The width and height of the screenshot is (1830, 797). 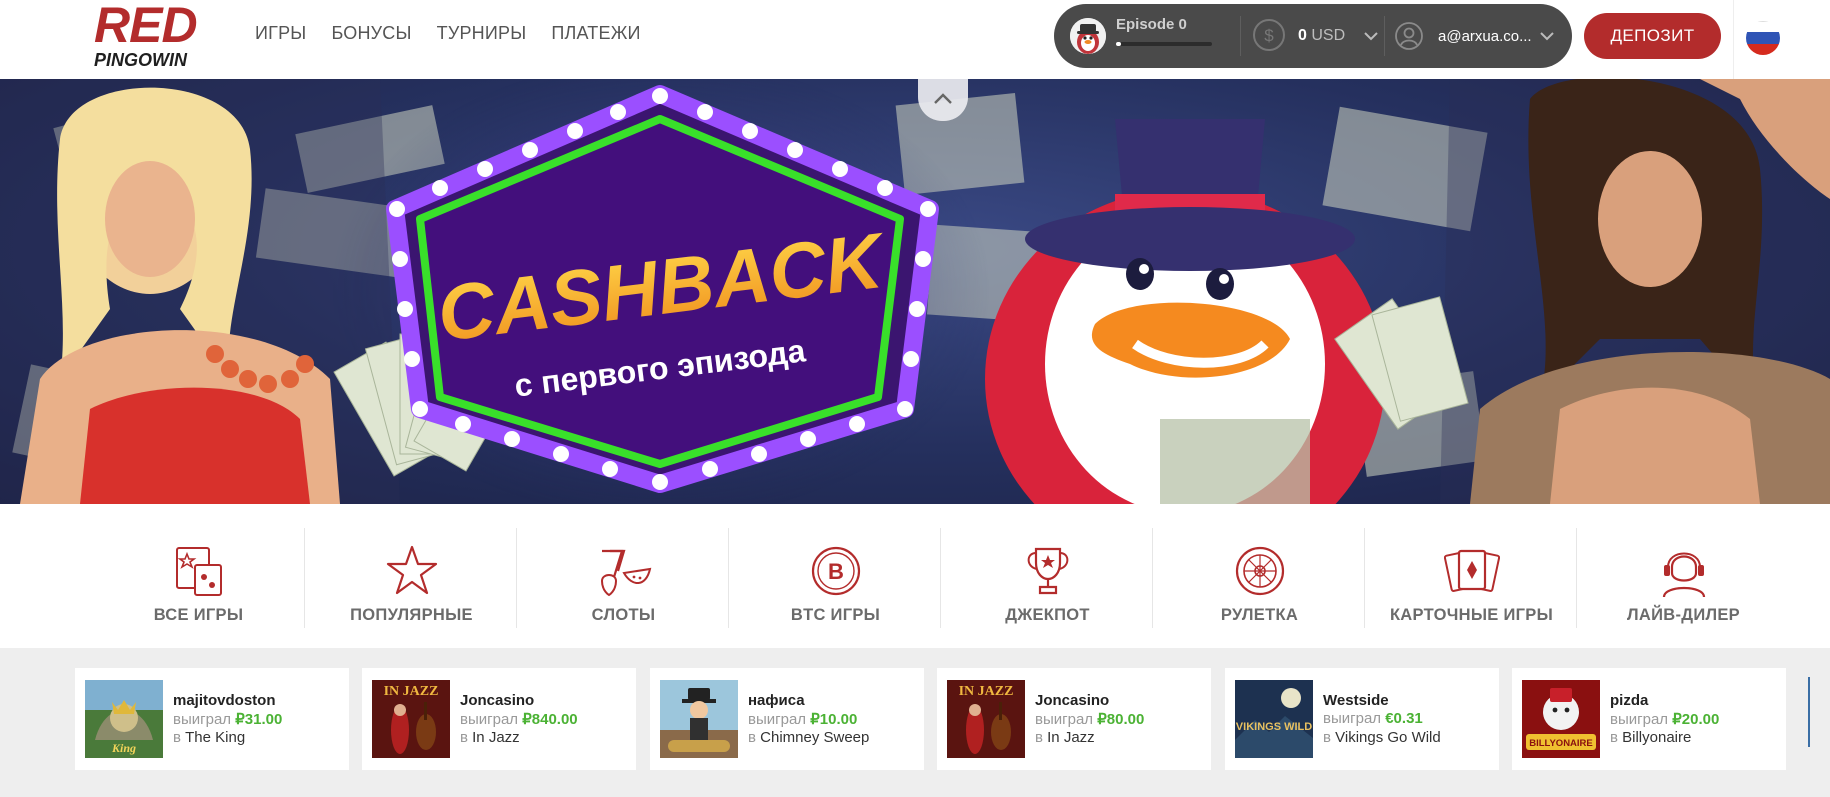 What do you see at coordinates (124, 719) in the screenshot?
I see `game-thumbnail-the-king: King` at bounding box center [124, 719].